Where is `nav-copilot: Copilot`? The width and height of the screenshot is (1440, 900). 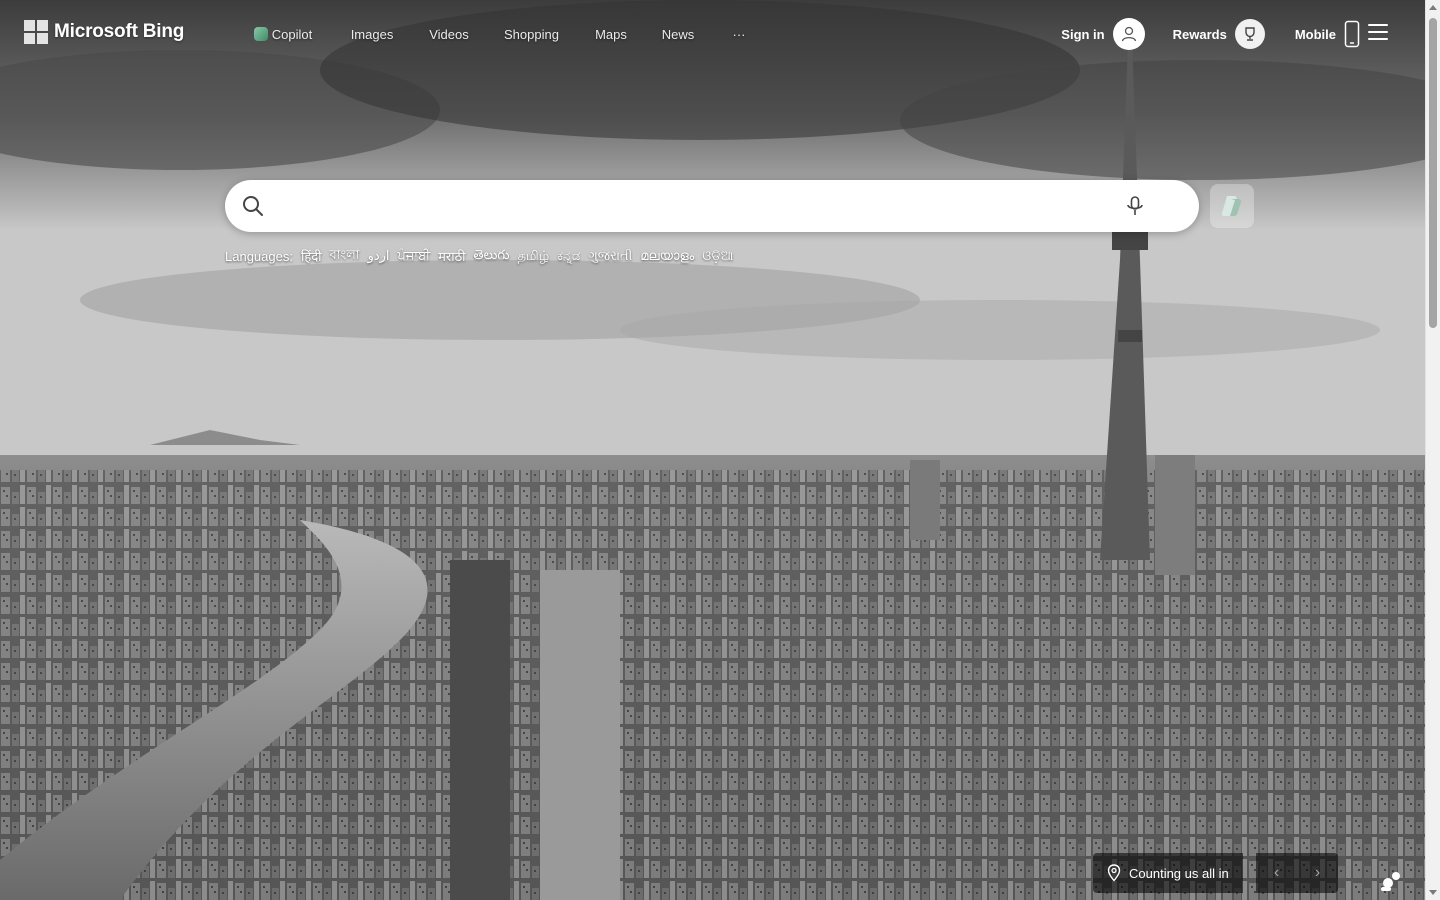
nav-copilot: Copilot is located at coordinates (283, 34).